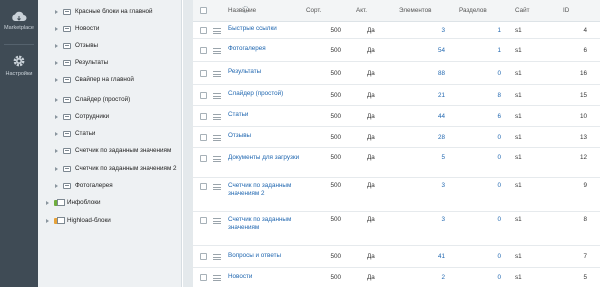 This screenshot has width=600, height=287. I want to click on iblock-name-link: Документы для загрузки, so click(267, 158).